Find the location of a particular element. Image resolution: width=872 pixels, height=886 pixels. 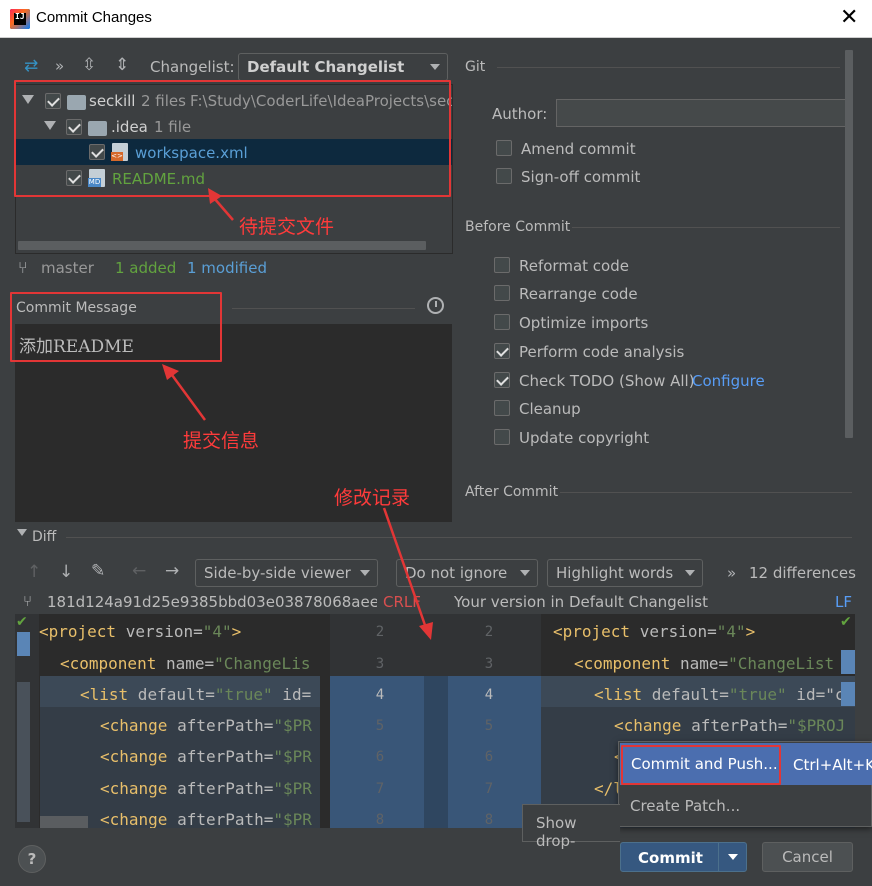

cleanup-checkbox is located at coordinates (502, 408).